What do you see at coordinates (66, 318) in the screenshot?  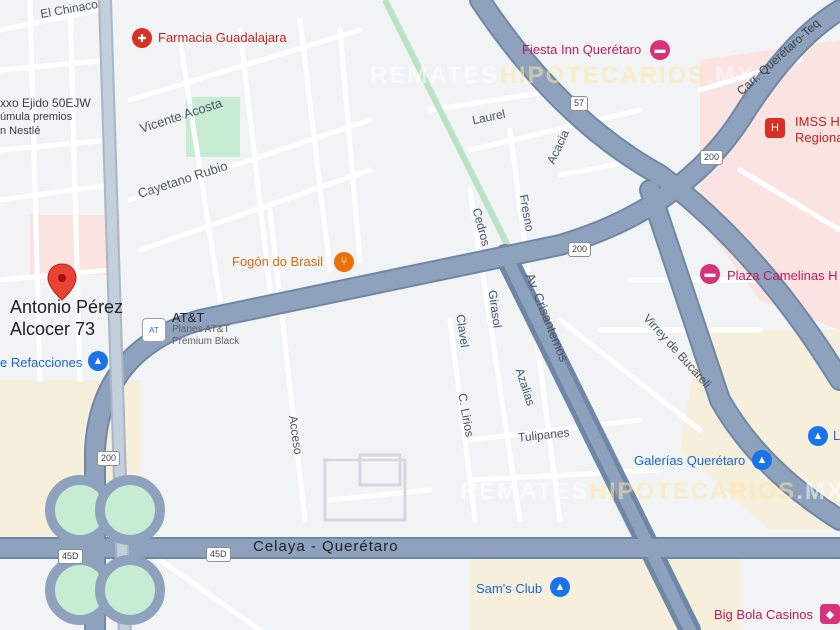 I see `selected-address-label: Antonio Pérez Alcocer 73` at bounding box center [66, 318].